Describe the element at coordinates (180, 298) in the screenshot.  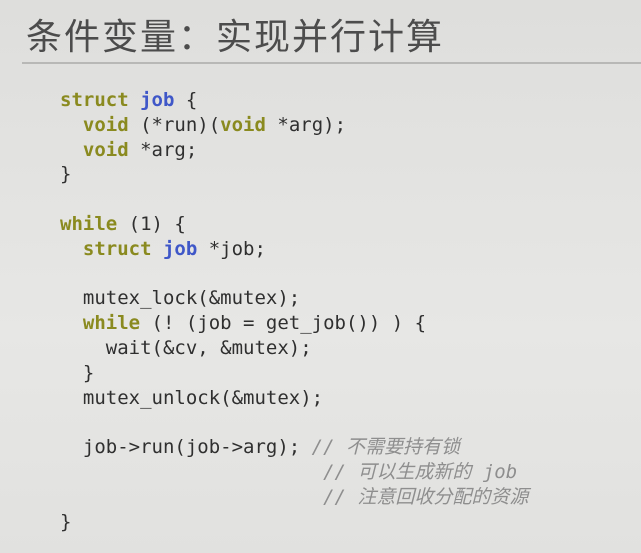
I see `code-text: mutex_lock(&mutex);` at that location.